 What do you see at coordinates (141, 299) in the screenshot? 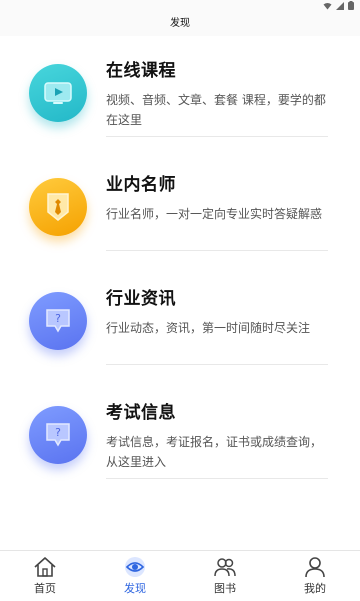
I see `item-title: 行业资讯` at bounding box center [141, 299].